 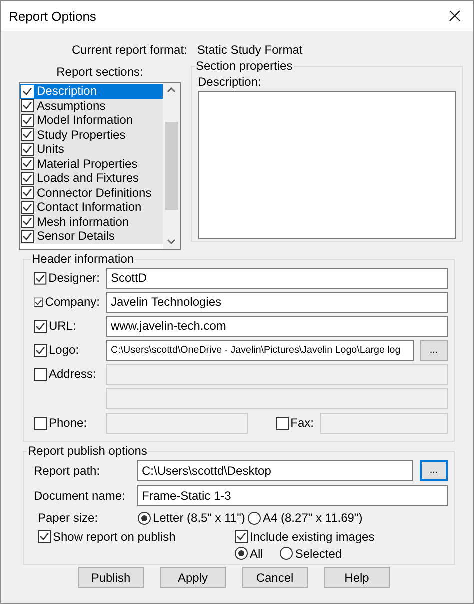 What do you see at coordinates (91, 135) in the screenshot?
I see `section-item: Study Properties` at bounding box center [91, 135].